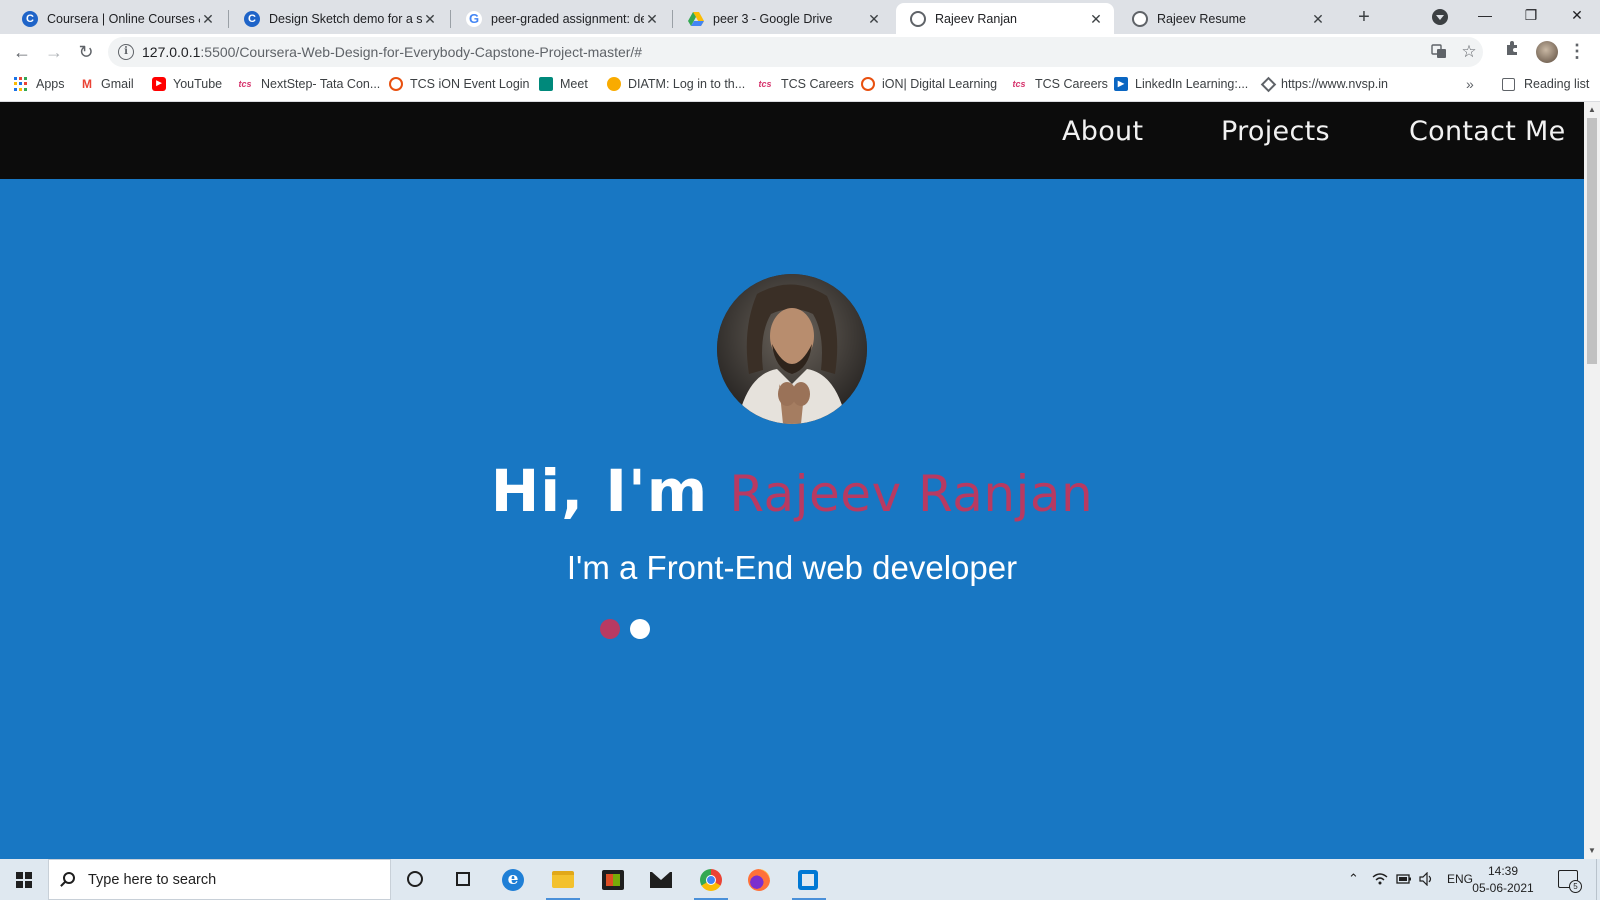 Image resolution: width=1600 pixels, height=900 pixels. What do you see at coordinates (1598, 879) in the screenshot?
I see `show-desktop-button` at bounding box center [1598, 879].